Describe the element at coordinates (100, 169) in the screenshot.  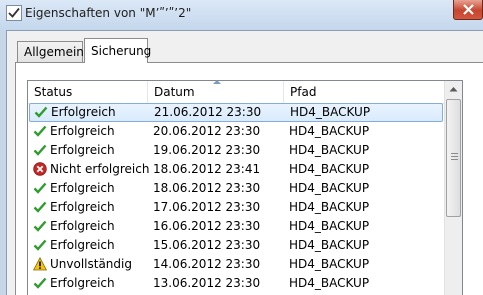
I see `row-status: Nicht erfolgreich` at that location.